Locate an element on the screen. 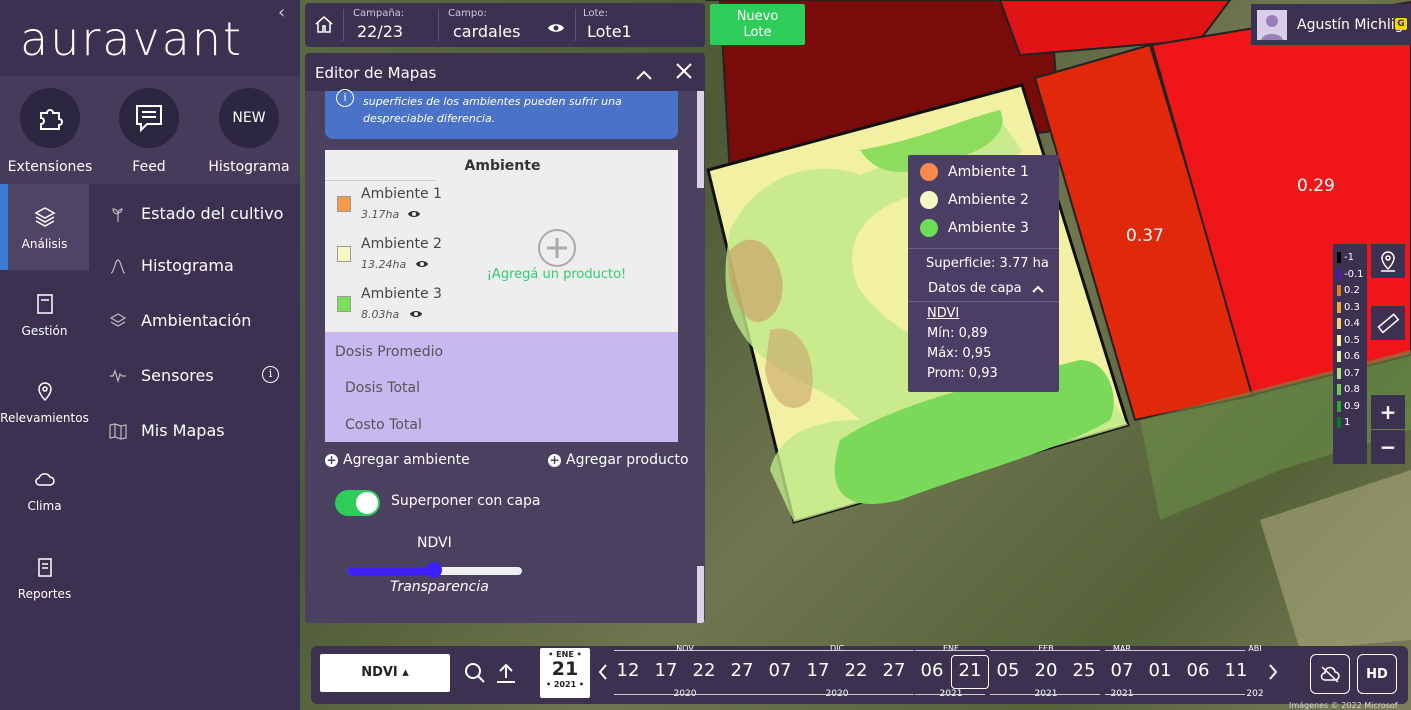  search-icon is located at coordinates (475, 675).